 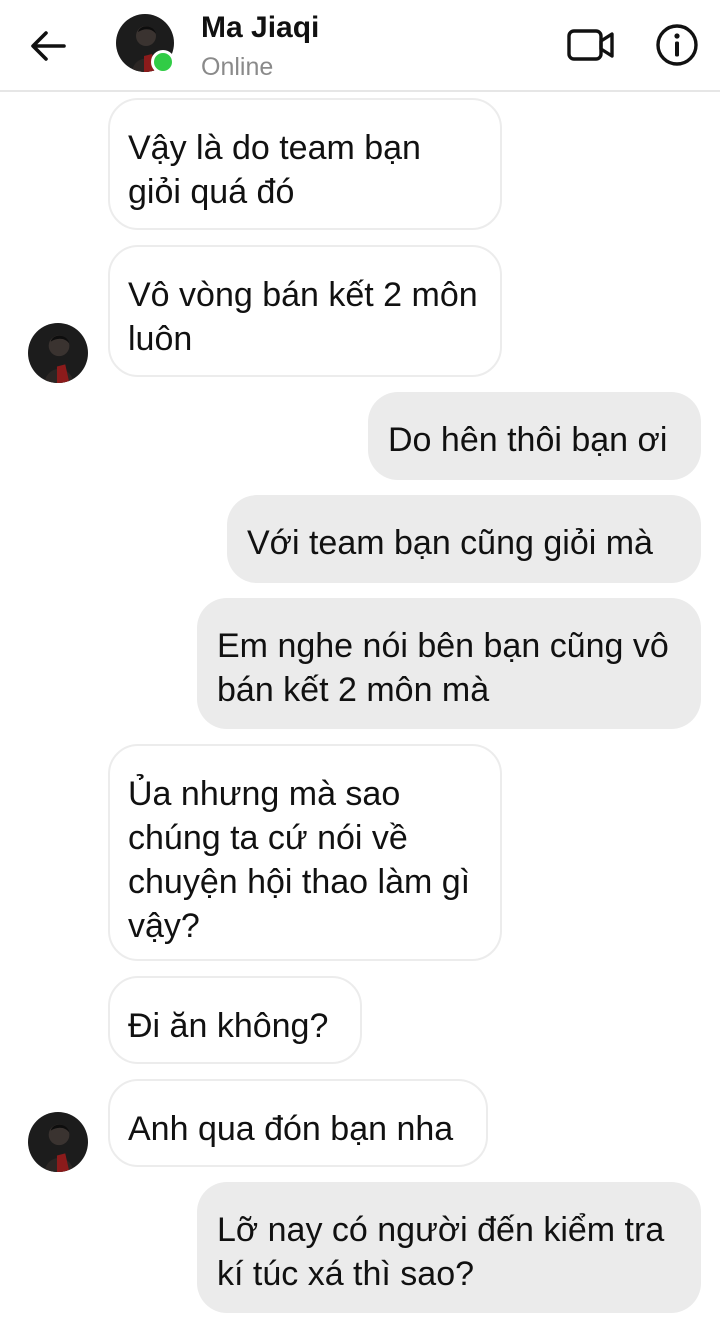 I want to click on chat-header: Ma Jiaqi Online, so click(x=360, y=46).